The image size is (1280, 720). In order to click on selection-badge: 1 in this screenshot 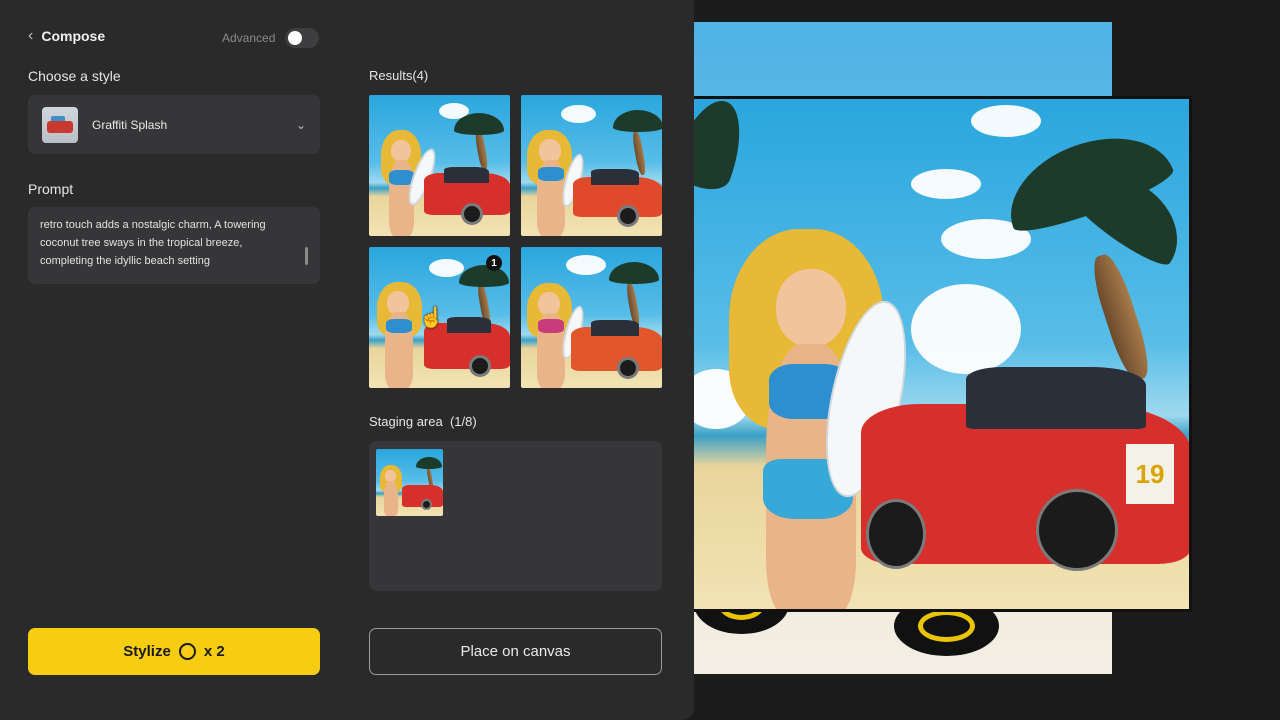, I will do `click(494, 263)`.